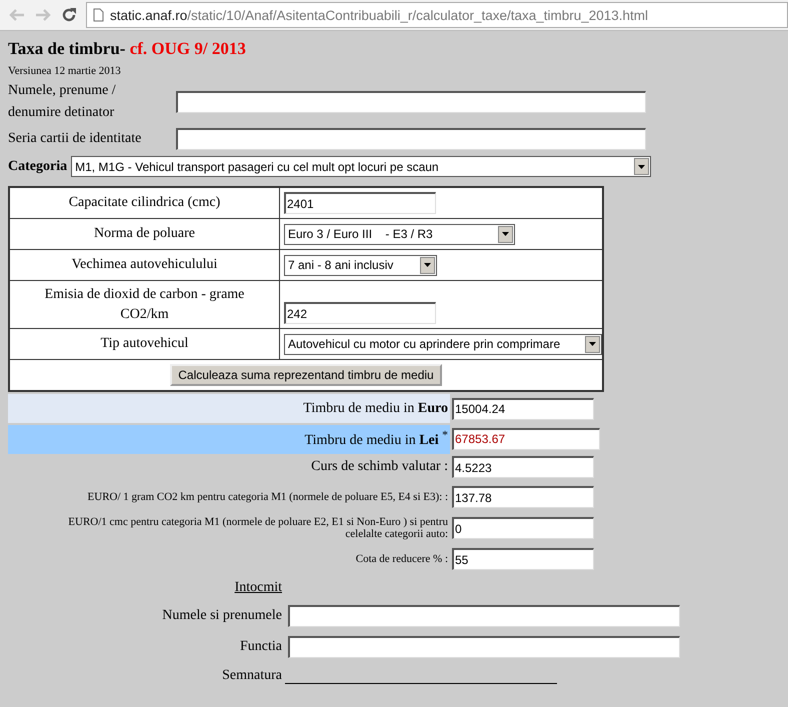 The height and width of the screenshot is (707, 788). What do you see at coordinates (268, 497) in the screenshot?
I see `field-label: EURO/ 1 gram CO2 km pentru categoria M1 (normele de poluare E5, E4 si E3): :` at bounding box center [268, 497].